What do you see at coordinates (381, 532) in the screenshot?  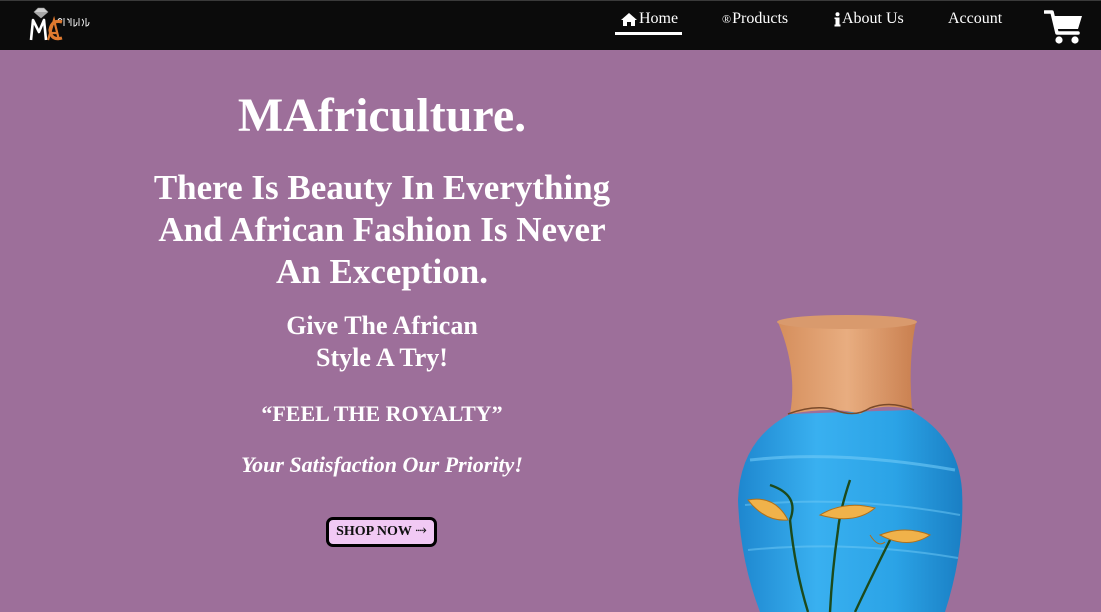 I see `shop-now-button: SHOP NOW ⤑` at bounding box center [381, 532].